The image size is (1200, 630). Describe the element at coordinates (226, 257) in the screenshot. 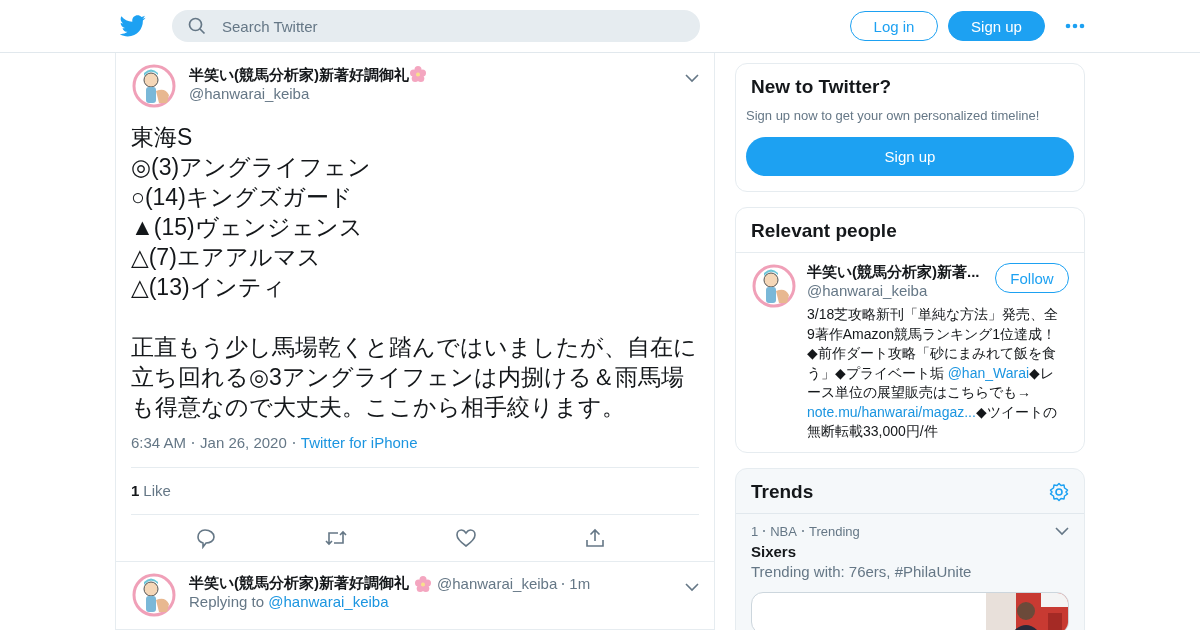

I see `tweet-line: △(7)エアアルマス` at that location.